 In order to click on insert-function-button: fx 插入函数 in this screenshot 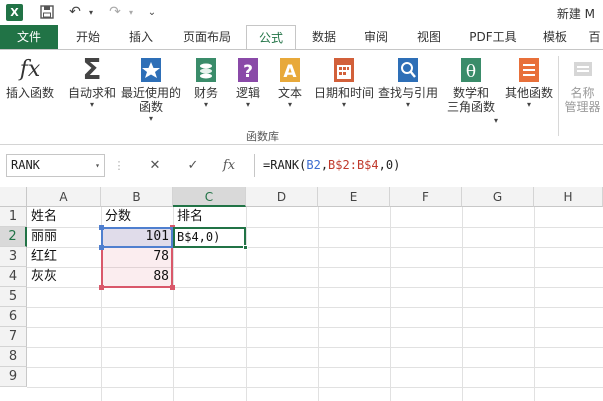, I will do `click(30, 90)`.